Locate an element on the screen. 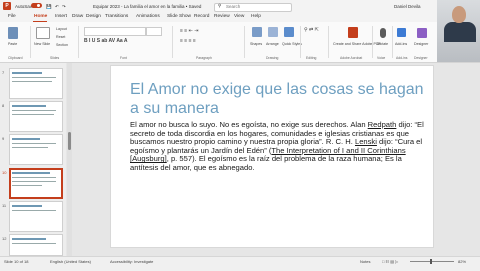 Image resolution: width=480 pixels, height=271 pixels. zoom-level: 82% is located at coordinates (462, 261).